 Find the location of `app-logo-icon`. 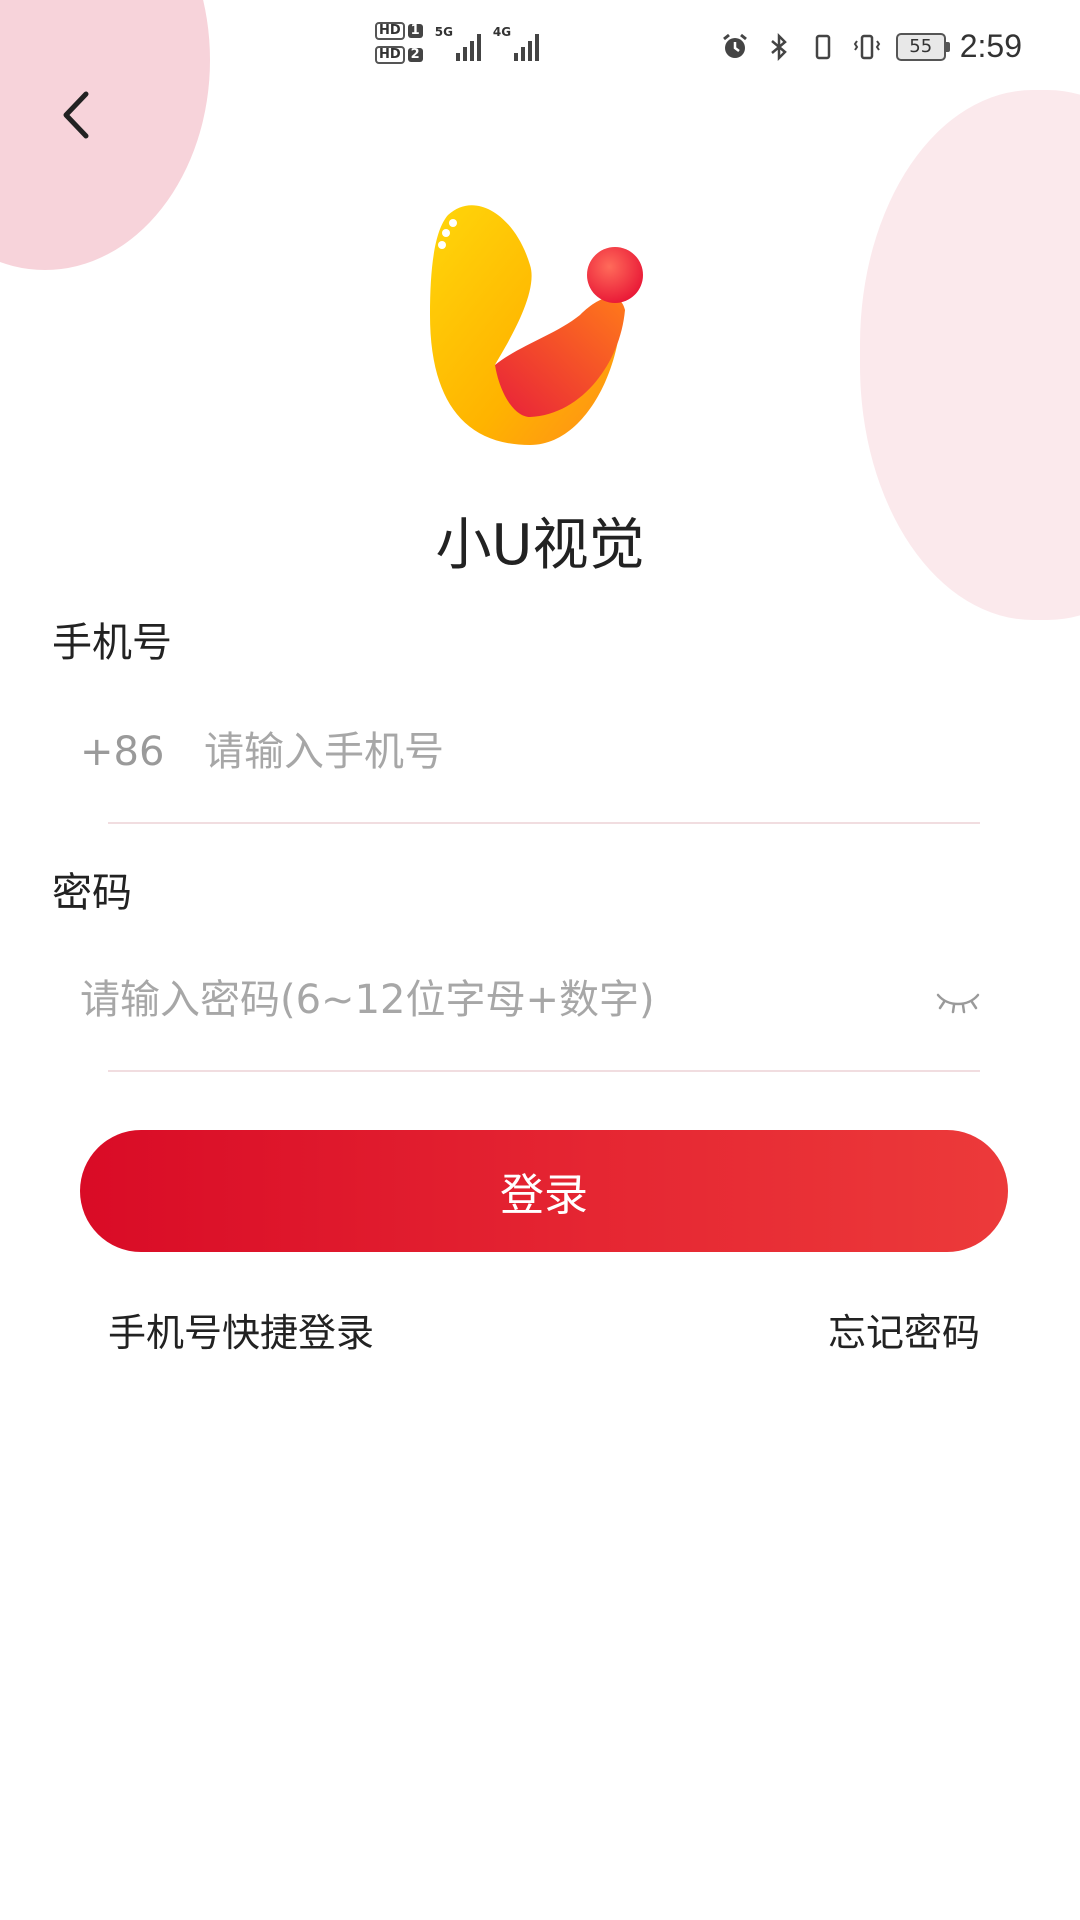

app-logo-icon is located at coordinates (536, 325).